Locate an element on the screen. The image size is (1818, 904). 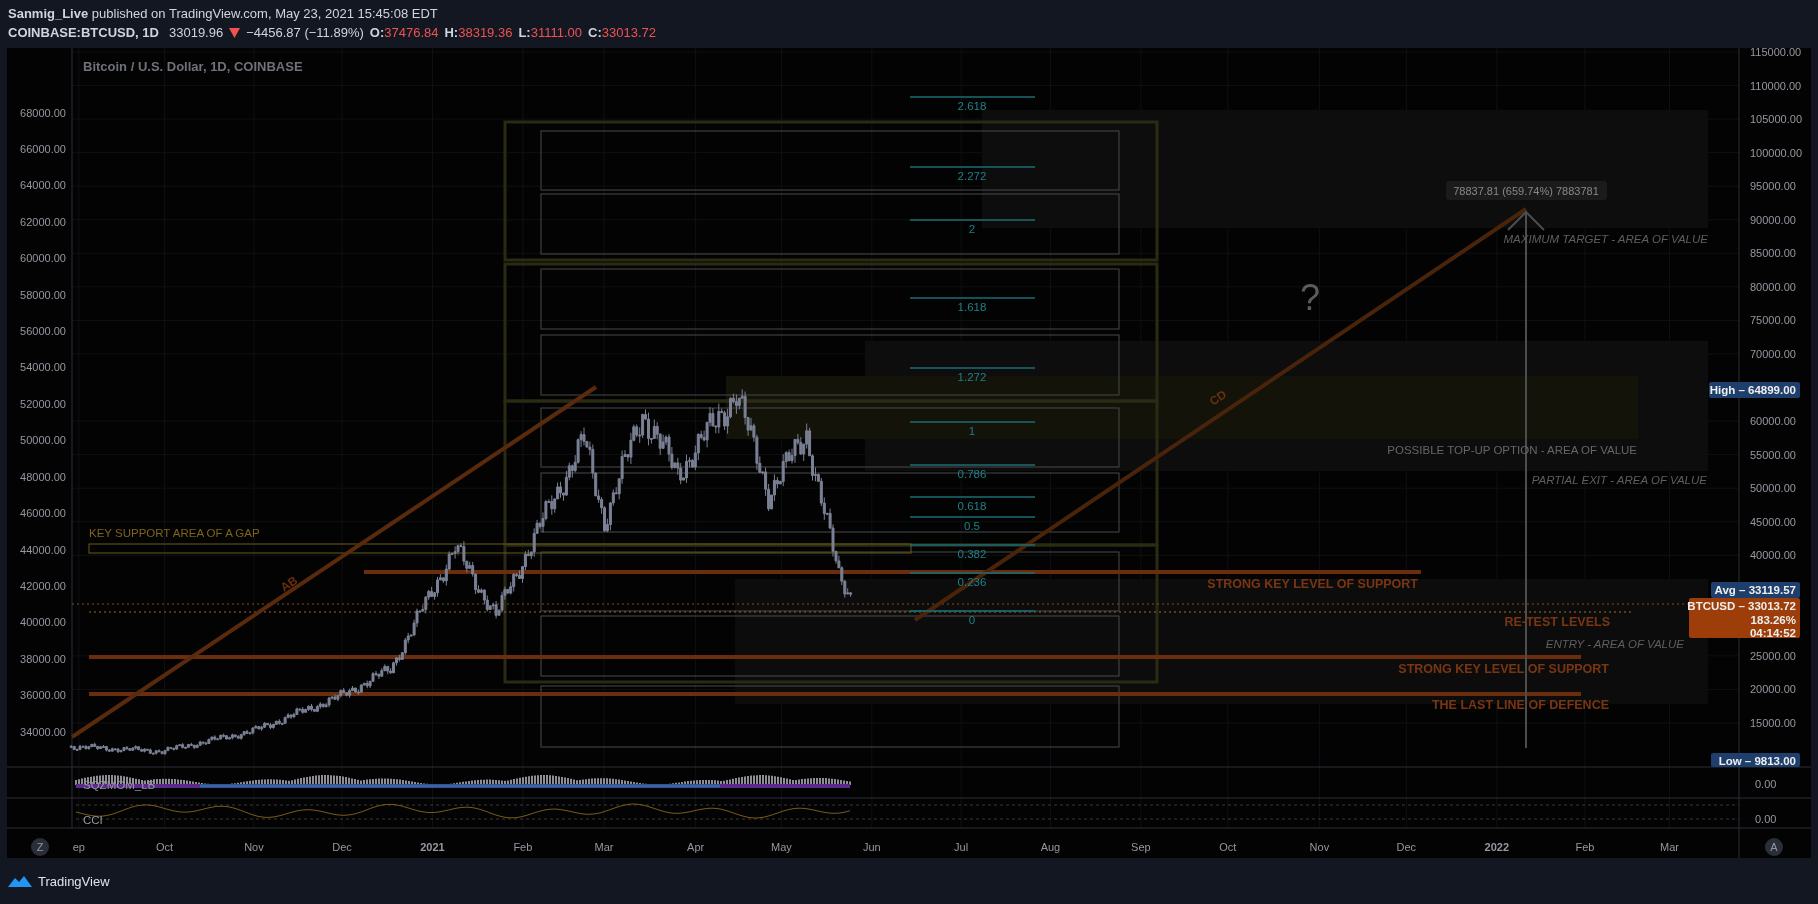
fib-level-label: 0.236 is located at coordinates (972, 582).